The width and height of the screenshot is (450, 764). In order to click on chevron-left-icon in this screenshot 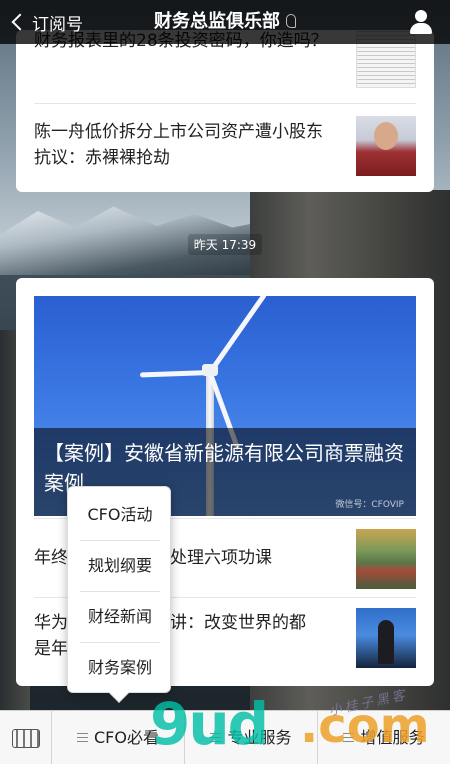, I will do `click(20, 22)`.